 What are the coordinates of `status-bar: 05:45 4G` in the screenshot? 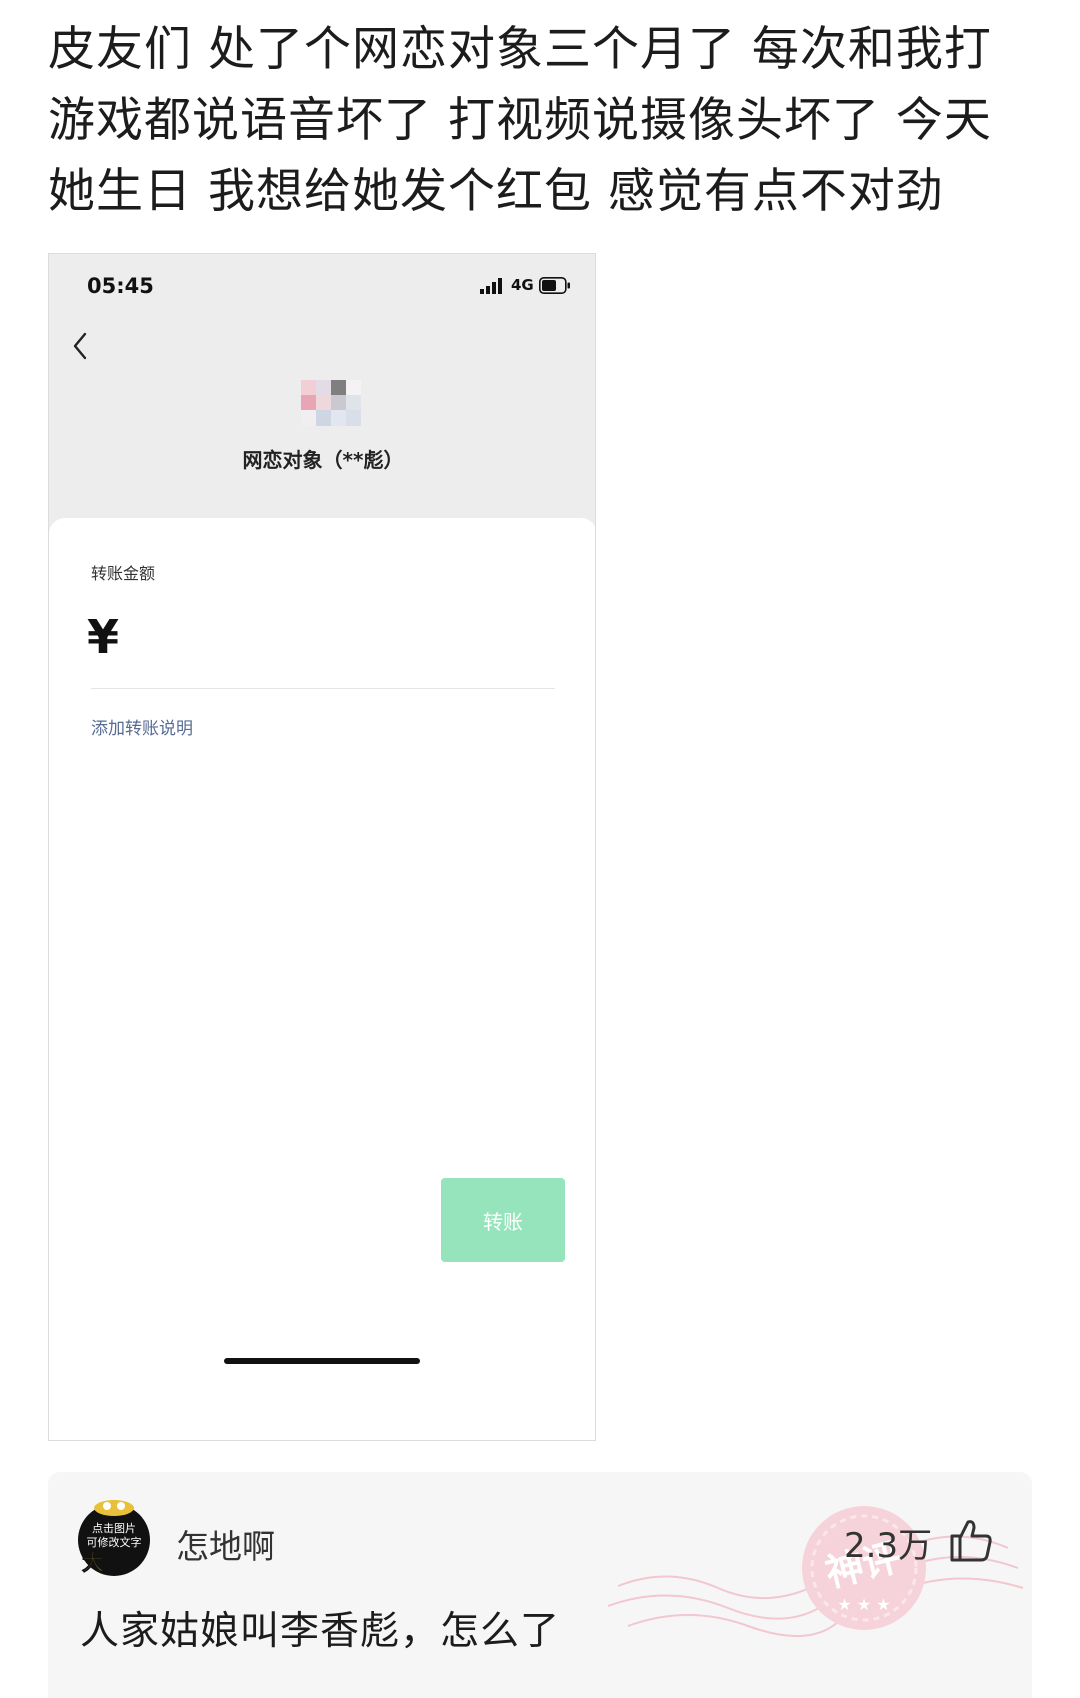 It's located at (322, 284).